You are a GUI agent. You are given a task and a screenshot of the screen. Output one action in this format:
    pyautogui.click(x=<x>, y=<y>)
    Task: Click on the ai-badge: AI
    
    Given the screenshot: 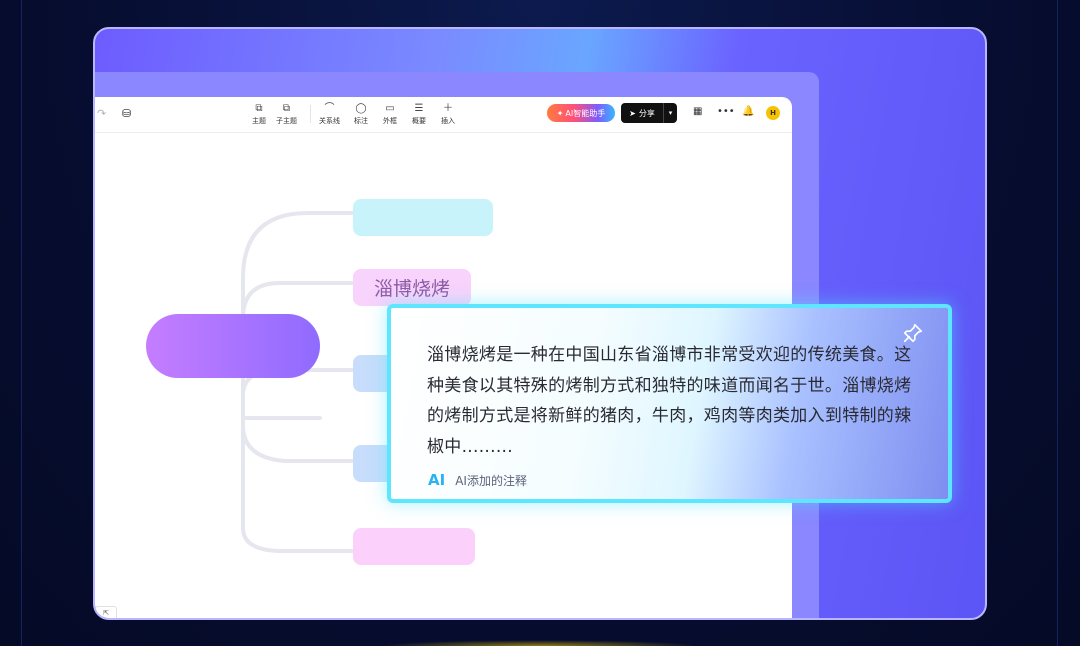 What is the action you would take?
    pyautogui.click(x=437, y=480)
    